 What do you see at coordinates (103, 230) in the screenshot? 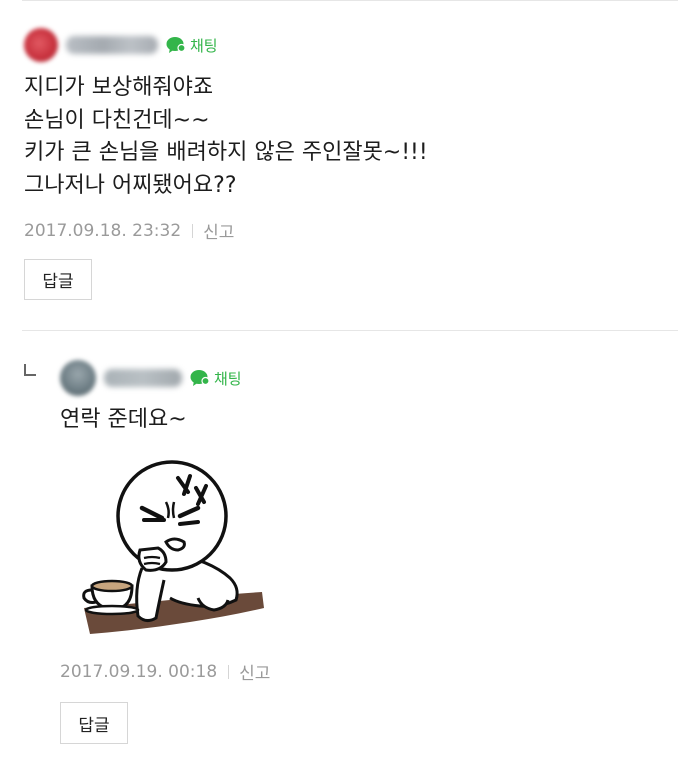
I see `comment-date: 2017.09.18. 23:32` at bounding box center [103, 230].